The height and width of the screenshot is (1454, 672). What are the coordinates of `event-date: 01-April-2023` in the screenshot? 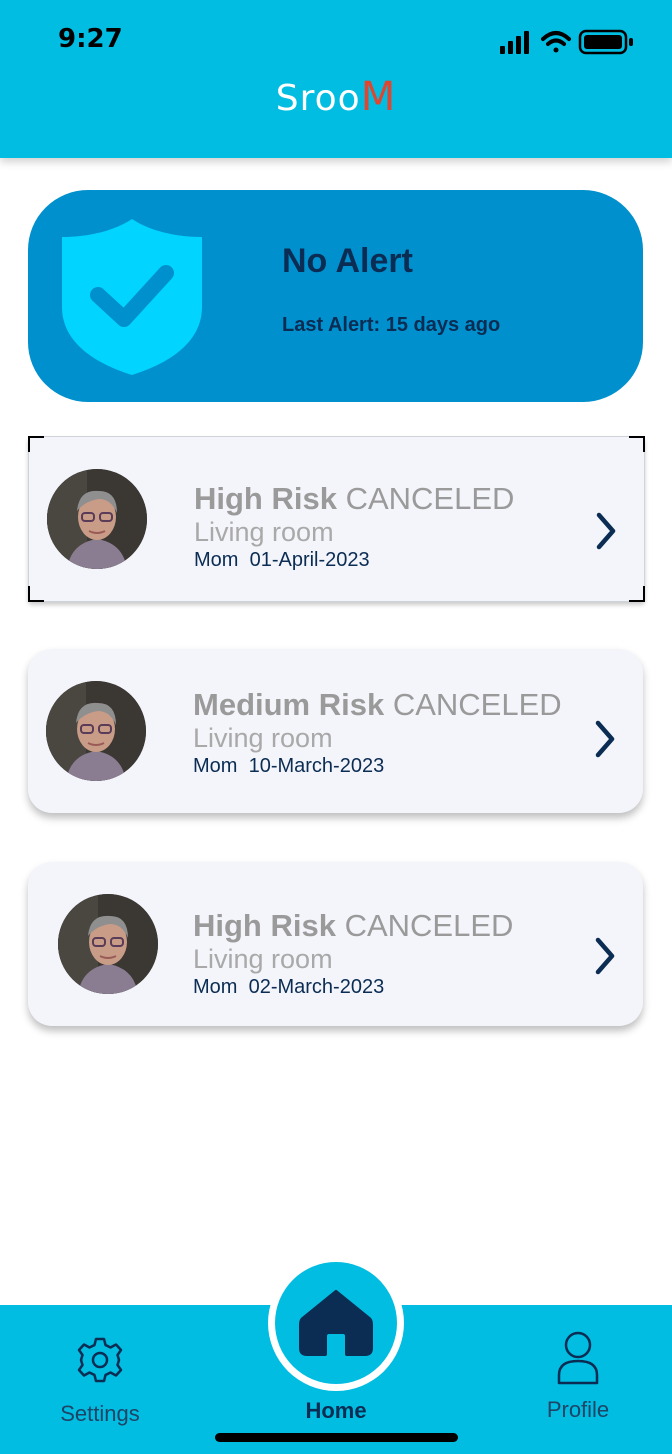 It's located at (309, 560).